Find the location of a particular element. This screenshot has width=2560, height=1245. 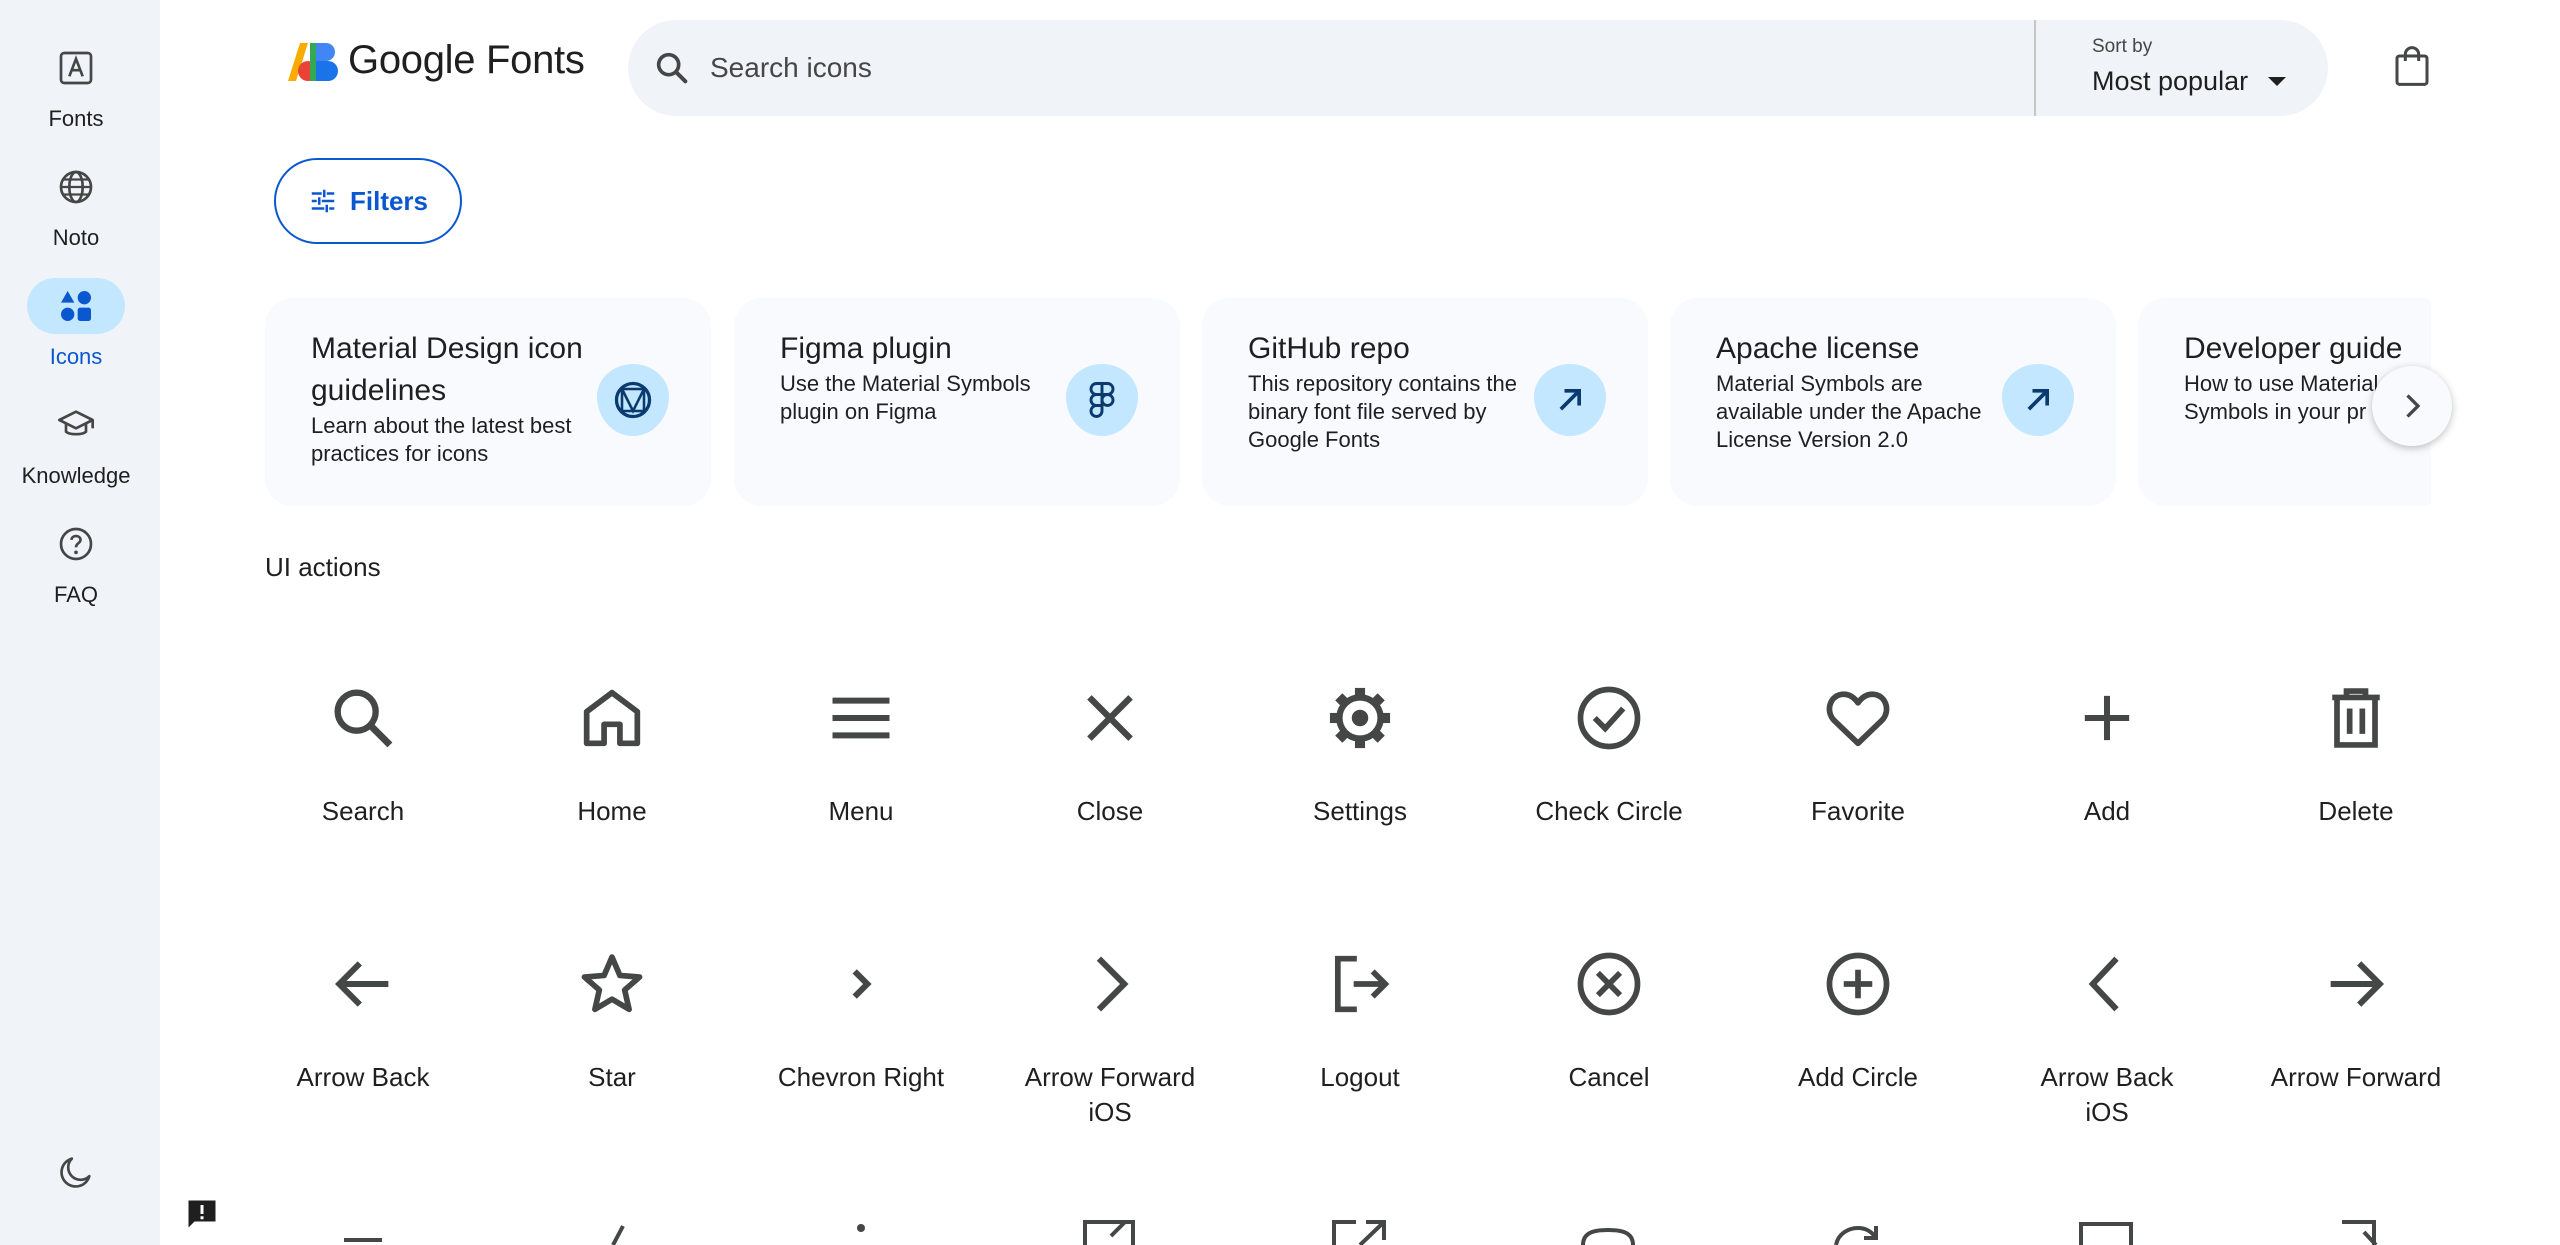

google-fonts-logo-icon is located at coordinates (312, 61).